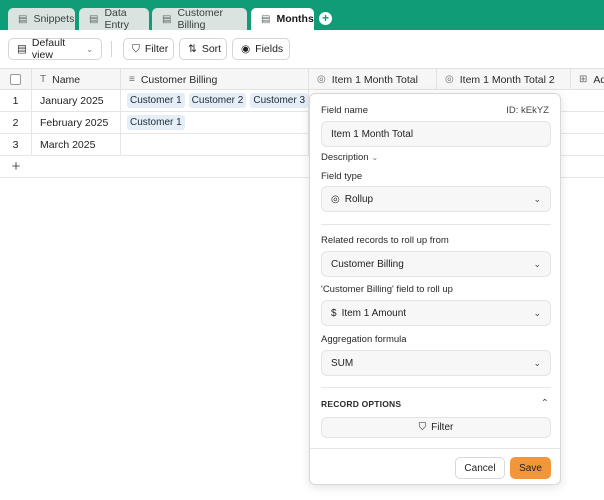 Image resolution: width=604 pixels, height=500 pixels. What do you see at coordinates (598, 79) in the screenshot?
I see `column-label: Ad` at bounding box center [598, 79].